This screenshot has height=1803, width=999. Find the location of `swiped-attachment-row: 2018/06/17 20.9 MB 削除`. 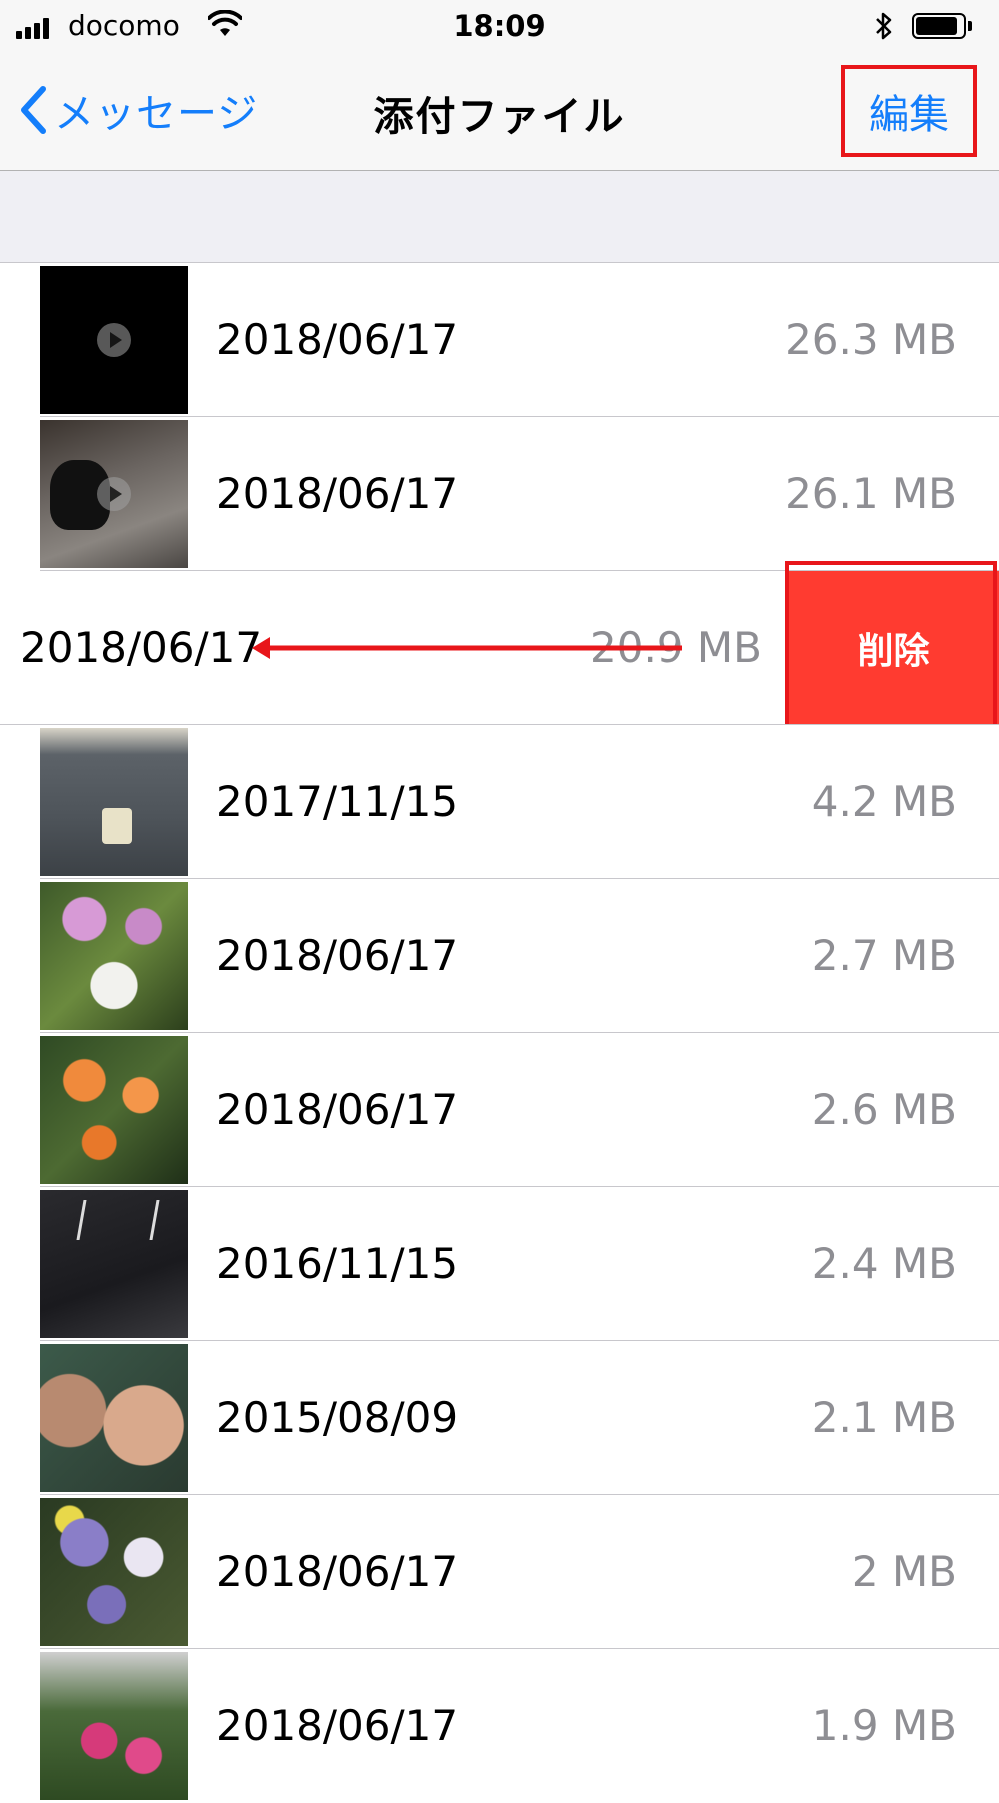

swiped-attachment-row: 2018/06/17 20.9 MB 削除 is located at coordinates (499, 647).